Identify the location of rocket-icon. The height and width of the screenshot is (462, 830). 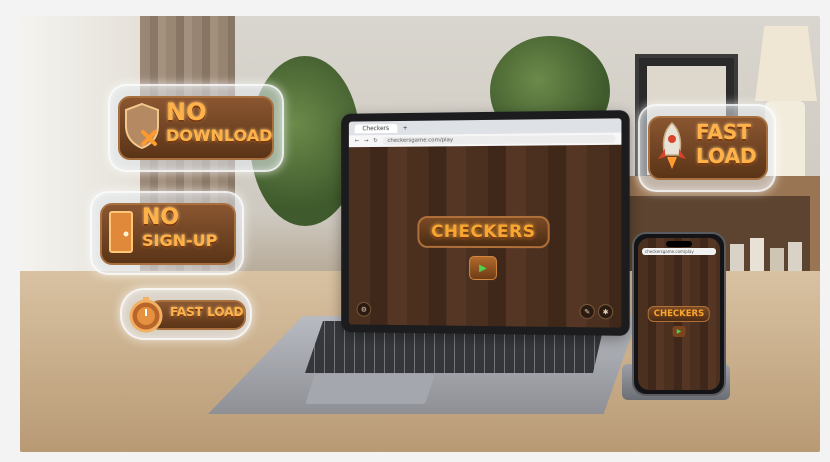
(672, 146).